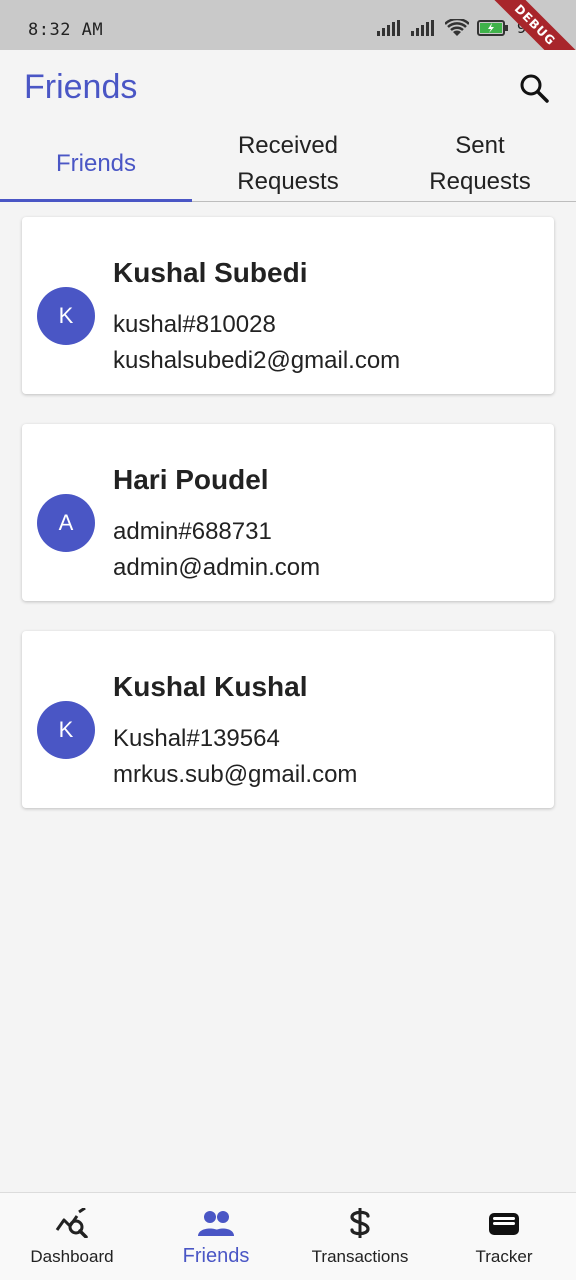  I want to click on tab-bar: Friends Received Requests Sent Requests, so click(288, 164).